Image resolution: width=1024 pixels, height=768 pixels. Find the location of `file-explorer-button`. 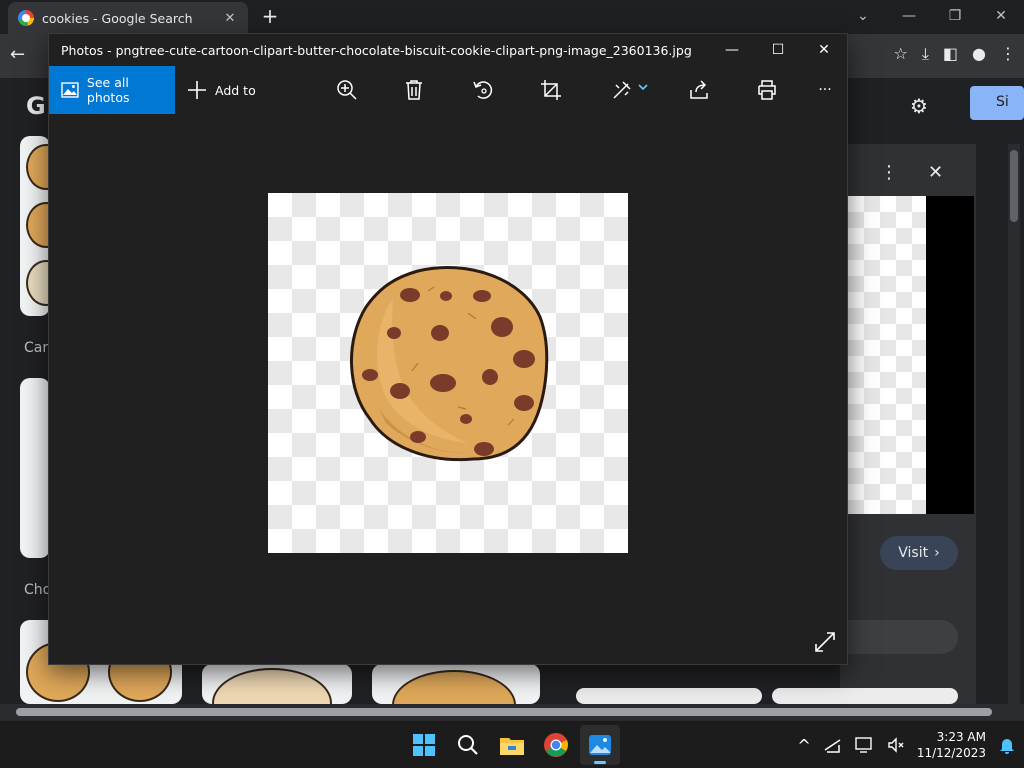

file-explorer-button is located at coordinates (512, 745).